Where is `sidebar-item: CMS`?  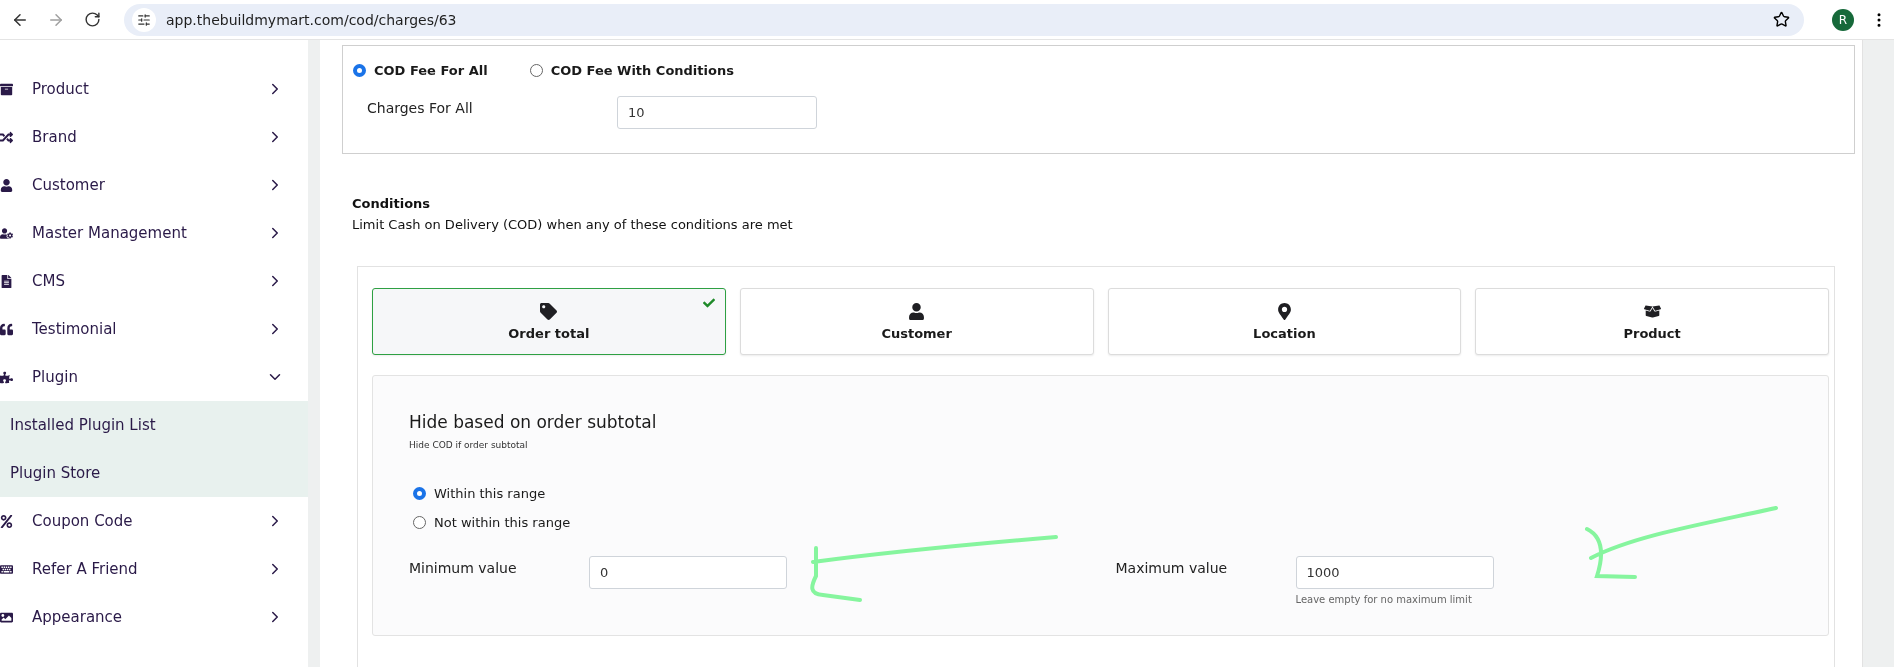 sidebar-item: CMS is located at coordinates (154, 281).